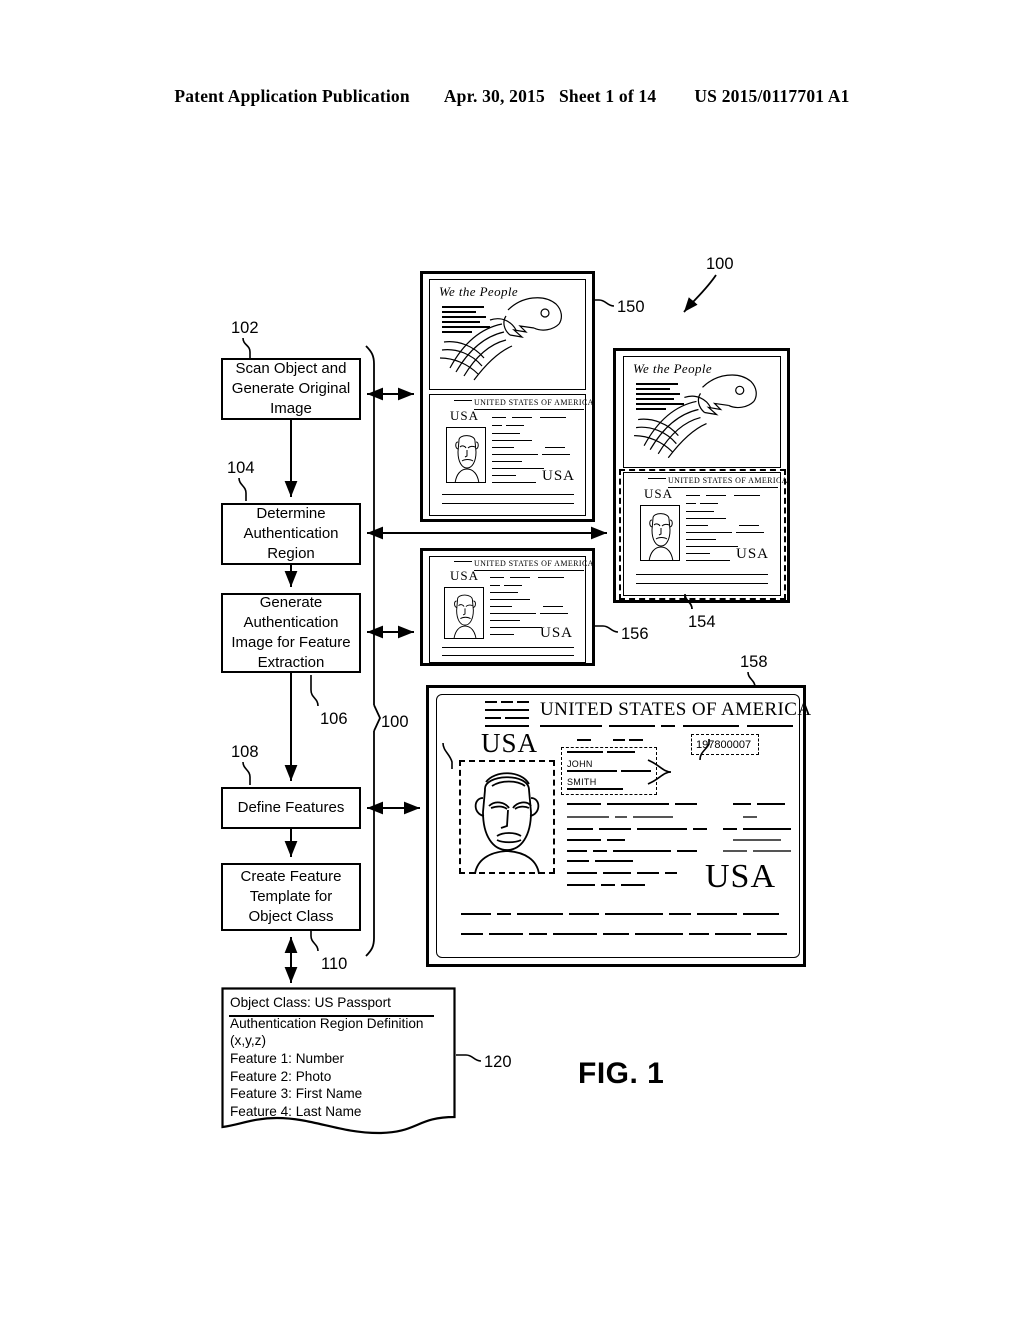  I want to click on ref-numeral-108: 108, so click(245, 752).